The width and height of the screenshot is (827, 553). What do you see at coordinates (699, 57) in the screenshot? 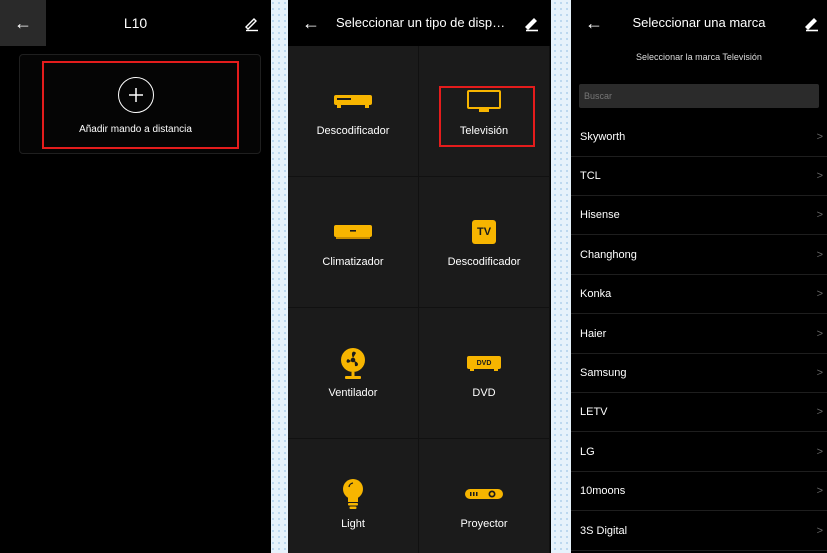
I see `subtitle: Seleccionar la marca Televisión` at bounding box center [699, 57].